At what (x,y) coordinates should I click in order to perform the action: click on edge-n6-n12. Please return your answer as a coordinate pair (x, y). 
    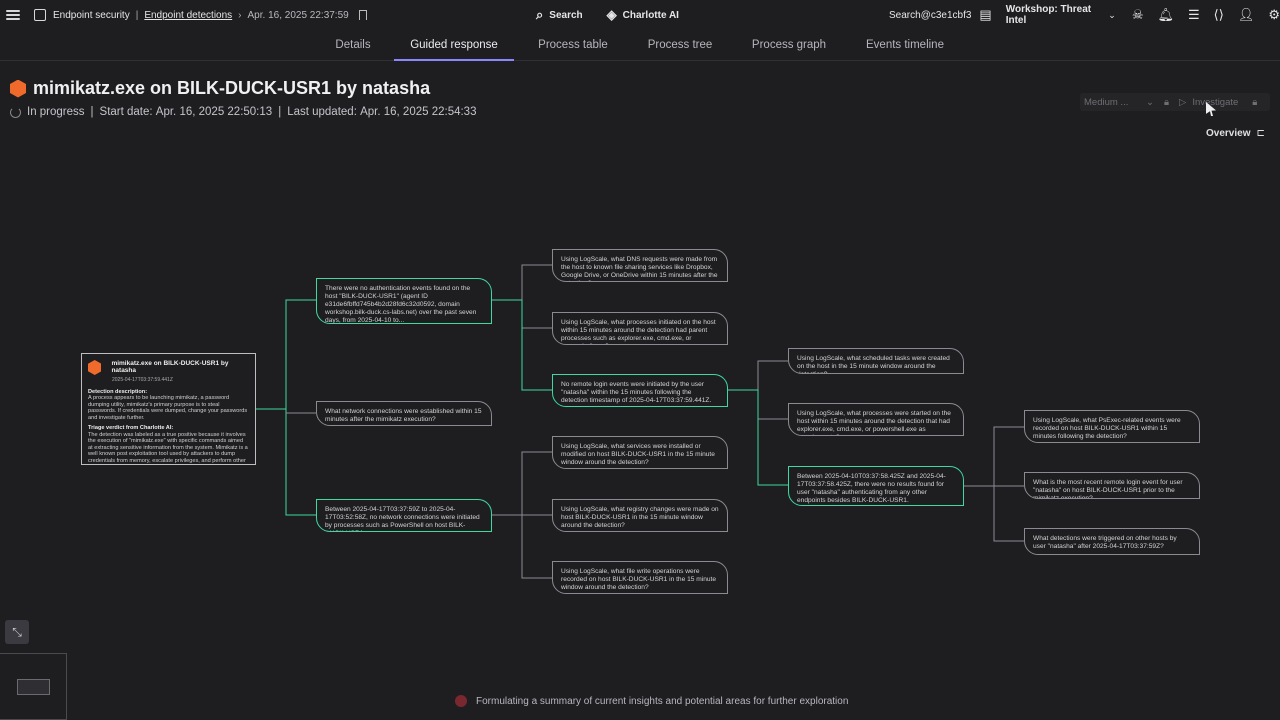
    Looking at the image, I should click on (758, 437).